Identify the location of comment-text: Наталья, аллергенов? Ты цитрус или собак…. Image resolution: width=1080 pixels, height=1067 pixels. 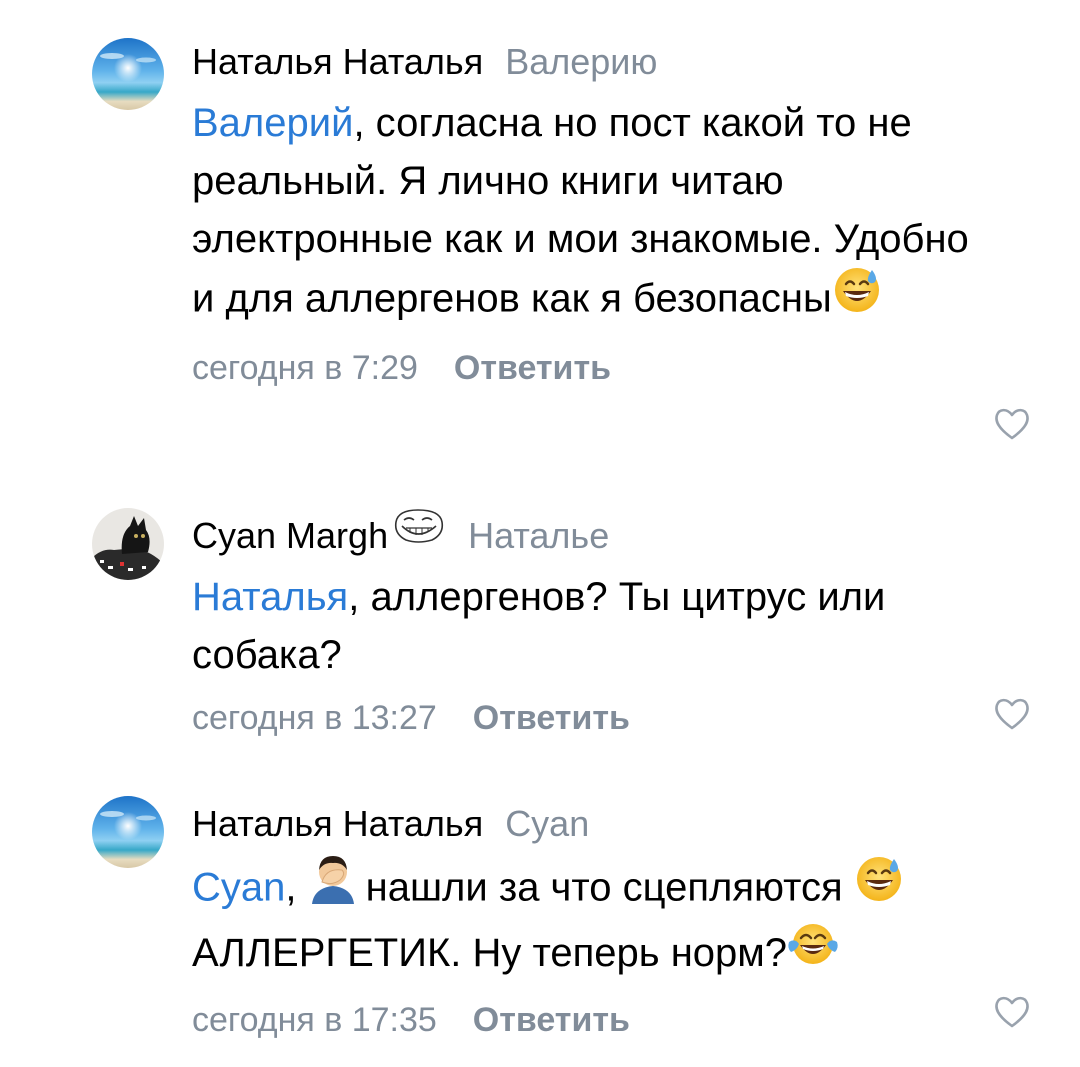
(597, 626).